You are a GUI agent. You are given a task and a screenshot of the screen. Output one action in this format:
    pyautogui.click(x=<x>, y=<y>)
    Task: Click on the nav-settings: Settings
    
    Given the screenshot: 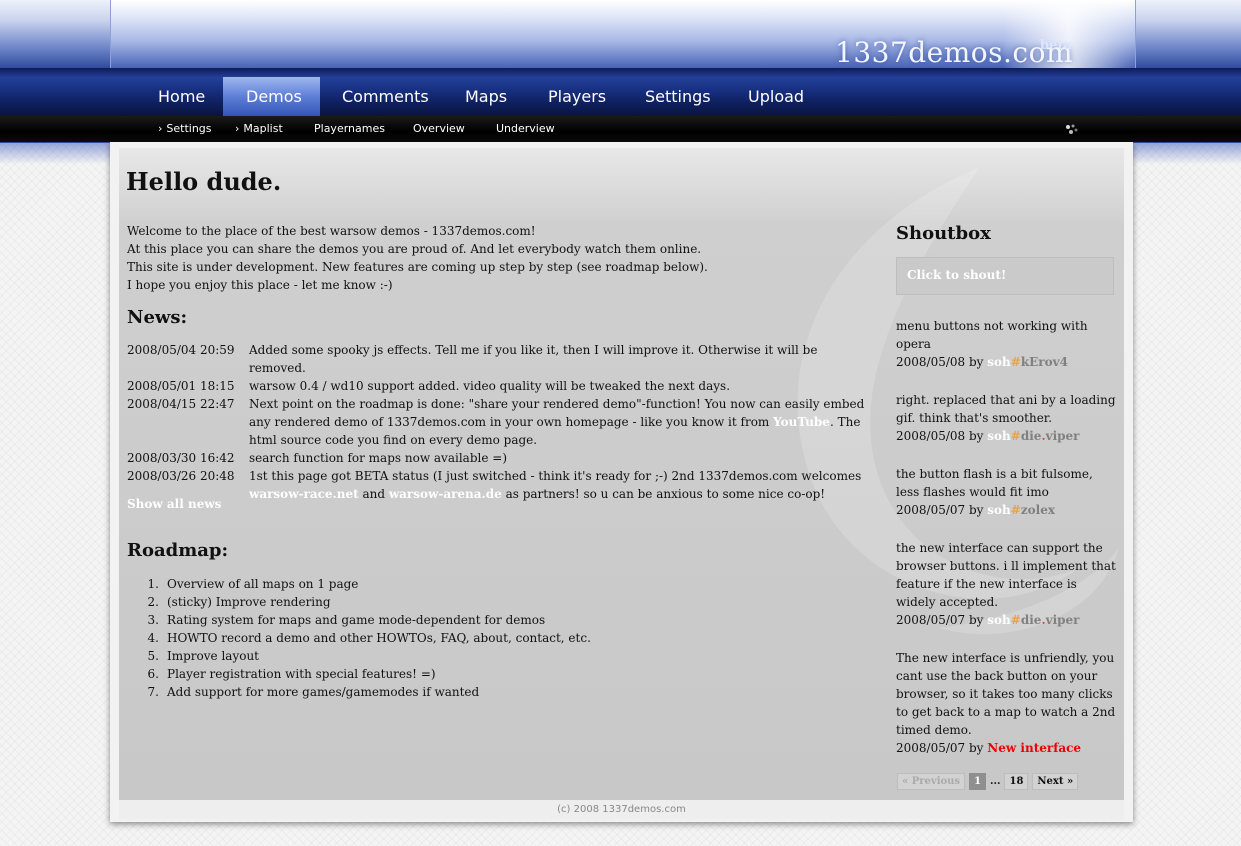 What is the action you would take?
    pyautogui.click(x=678, y=96)
    